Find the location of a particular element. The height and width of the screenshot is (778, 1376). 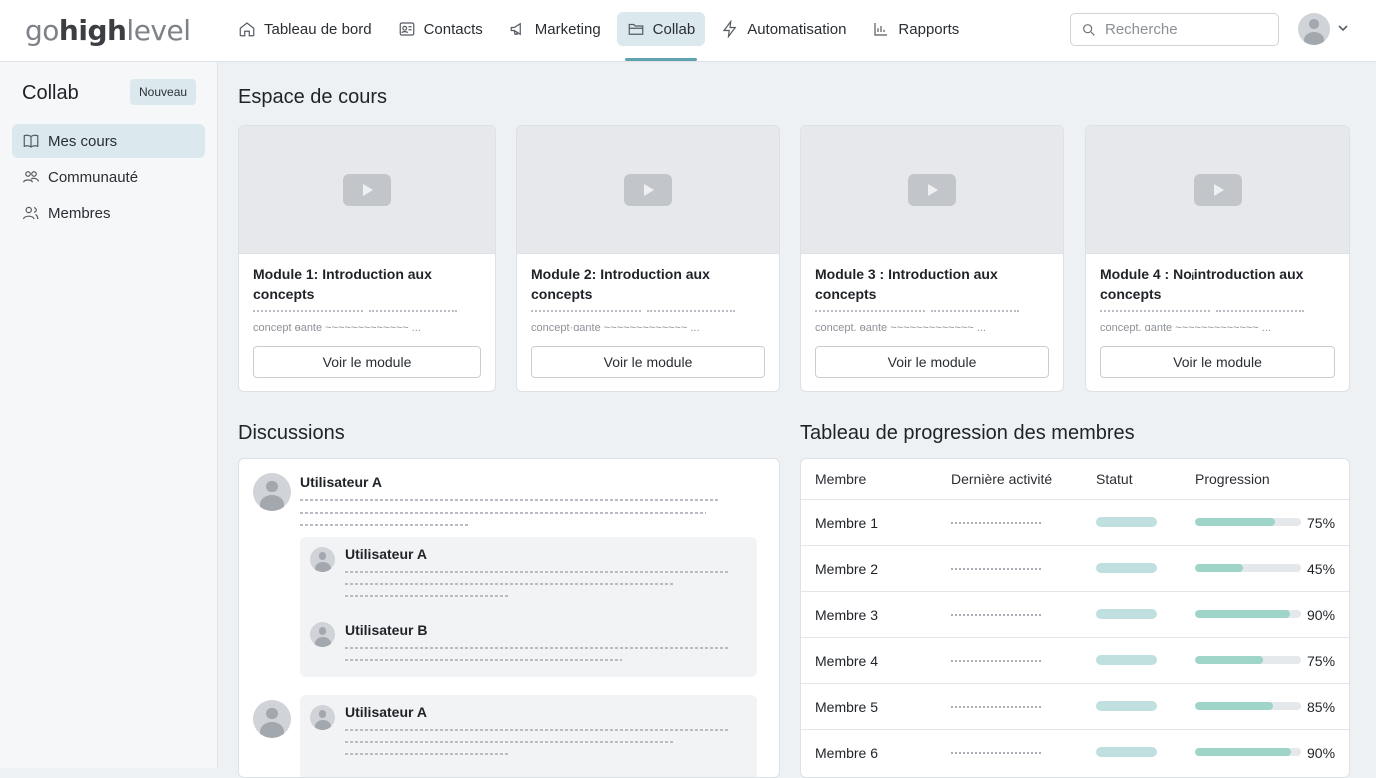

nav-tableau-de-bord: Tableau de bord is located at coordinates (305, 29).